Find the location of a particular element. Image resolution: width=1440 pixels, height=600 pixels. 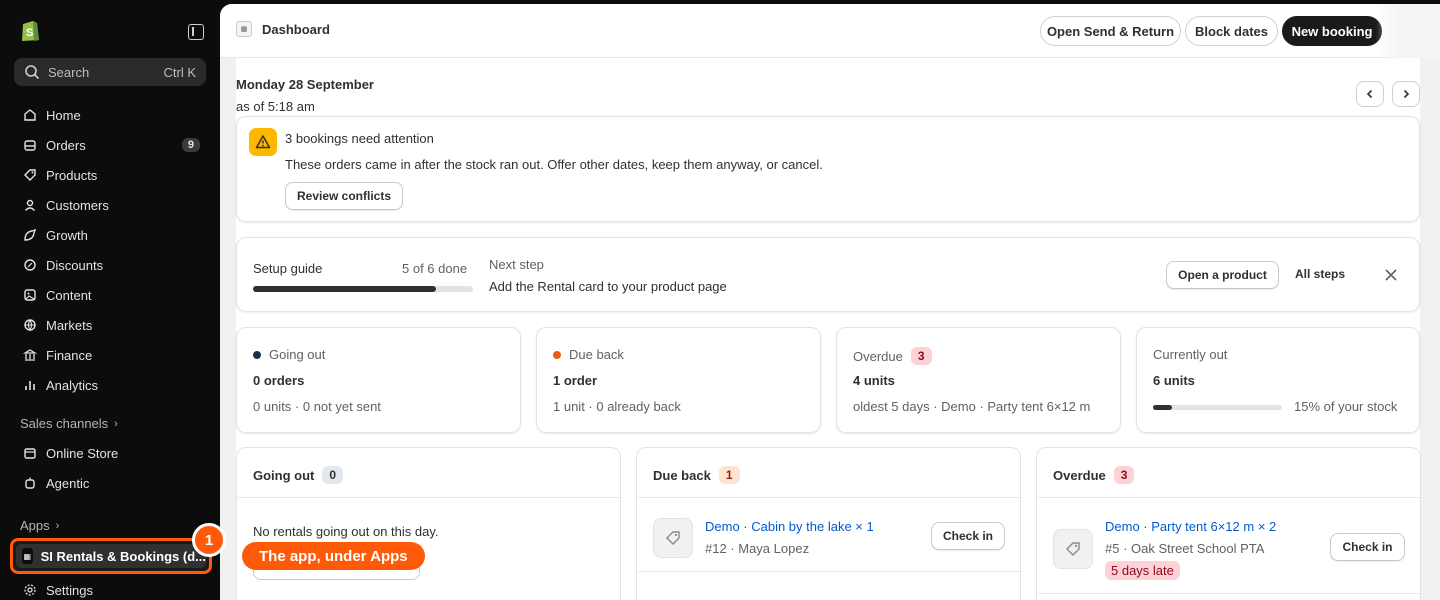

stat-title: Going out is located at coordinates (297, 354).